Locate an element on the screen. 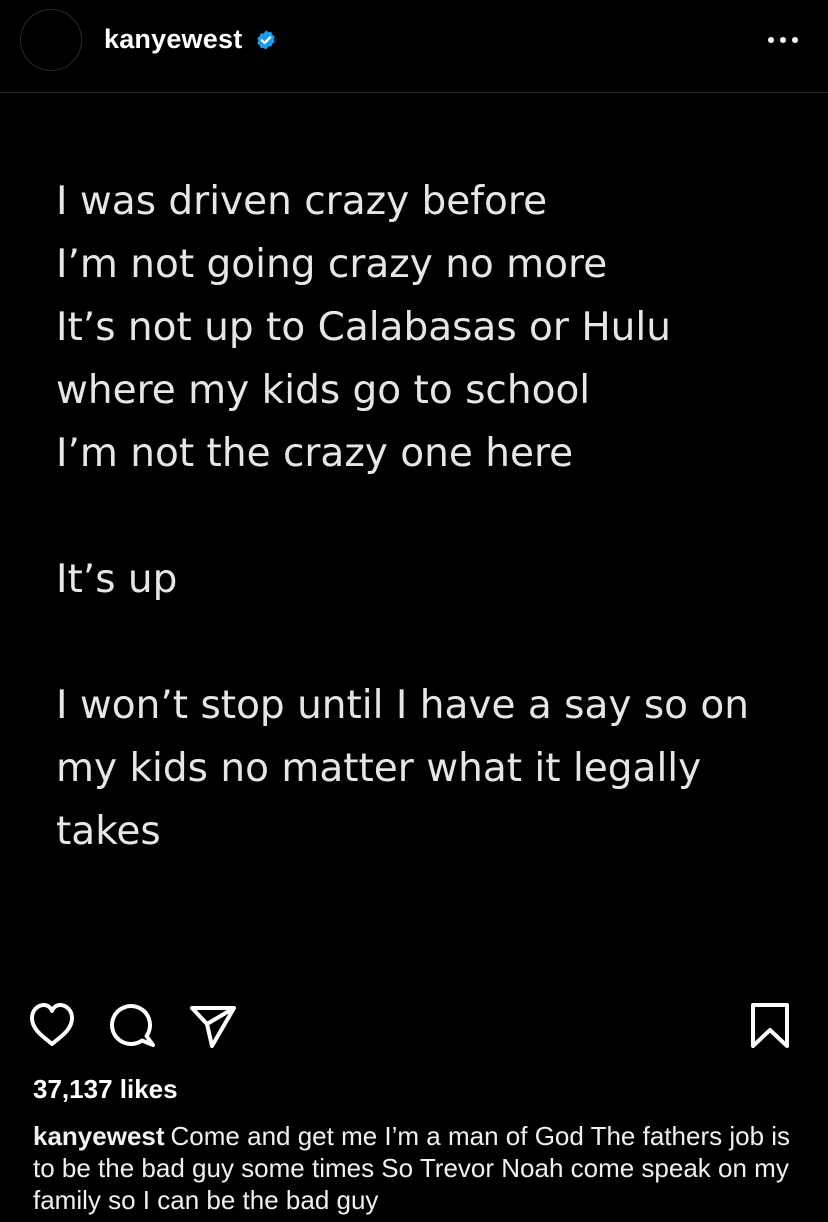 Image resolution: width=828 pixels, height=1222 pixels. heart-icon is located at coordinates (52, 1026).